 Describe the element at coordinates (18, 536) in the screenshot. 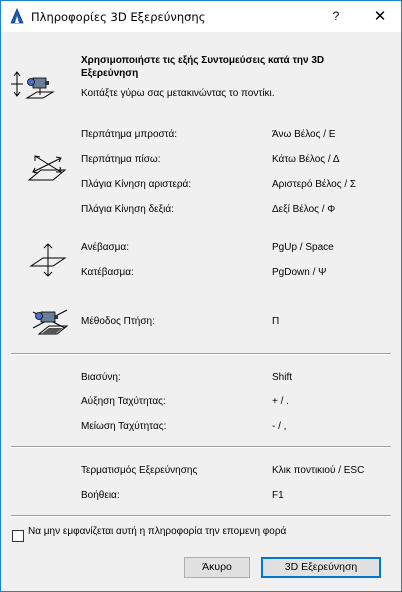

I see `dont-show-again-checkbox` at that location.